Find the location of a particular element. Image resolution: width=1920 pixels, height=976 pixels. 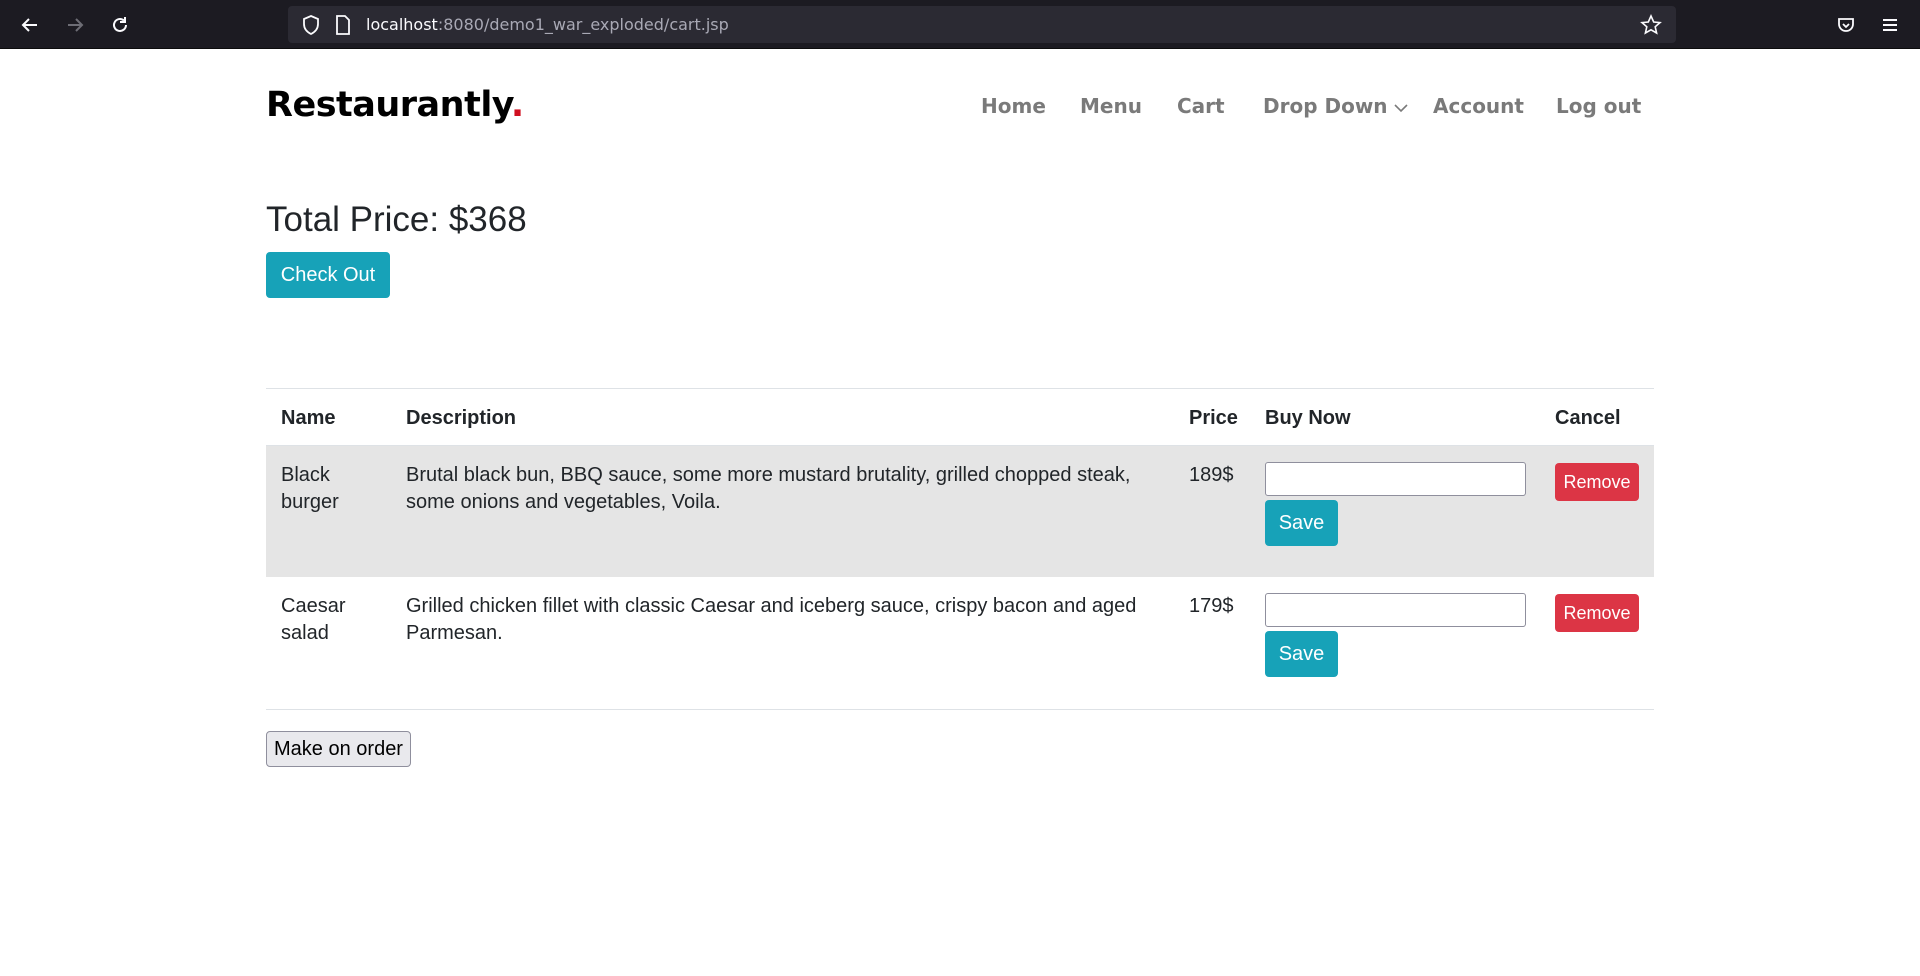

nav-home: Home is located at coordinates (1013, 106).